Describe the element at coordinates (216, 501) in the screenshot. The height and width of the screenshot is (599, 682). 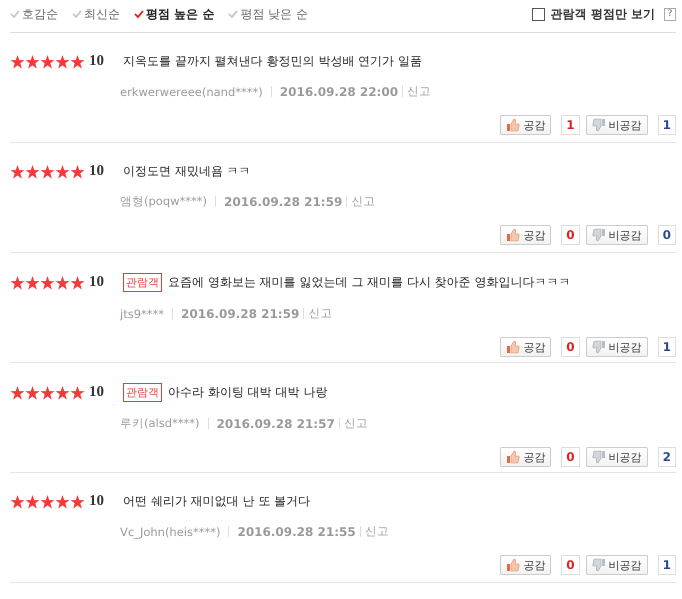
I see `review-text: 어떤 쉐리가 재미없대 난 또 볼거다` at that location.